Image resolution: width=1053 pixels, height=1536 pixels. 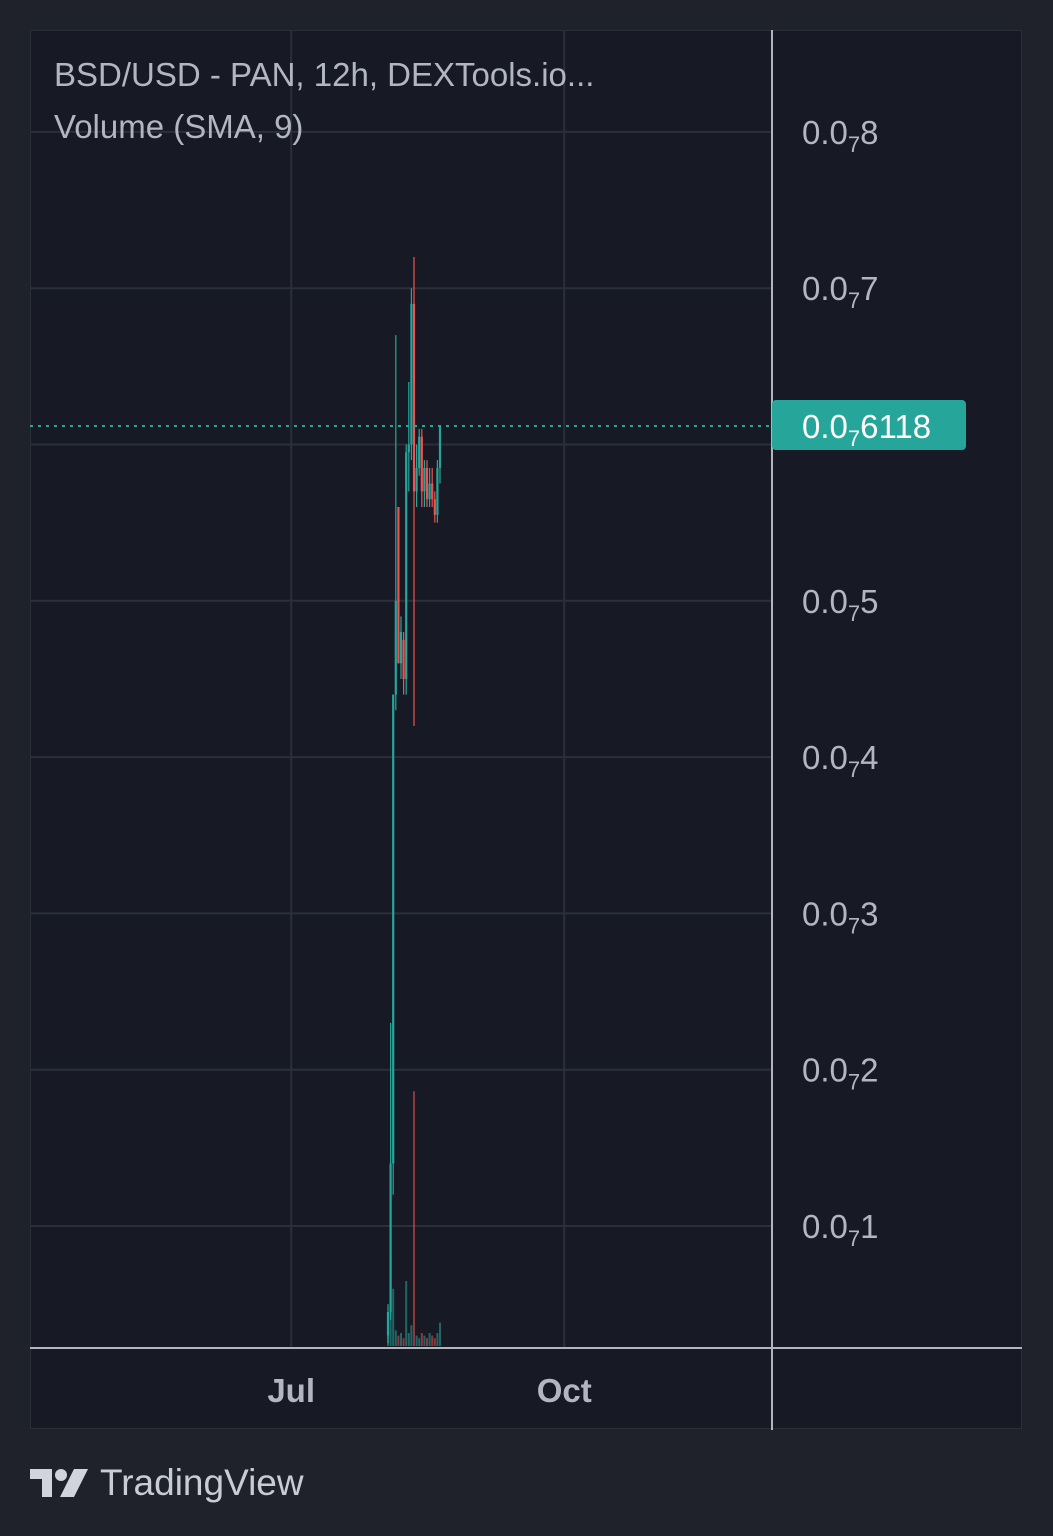 What do you see at coordinates (179, 126) in the screenshot?
I see `volume-legend: Volume (SMA, 9)` at bounding box center [179, 126].